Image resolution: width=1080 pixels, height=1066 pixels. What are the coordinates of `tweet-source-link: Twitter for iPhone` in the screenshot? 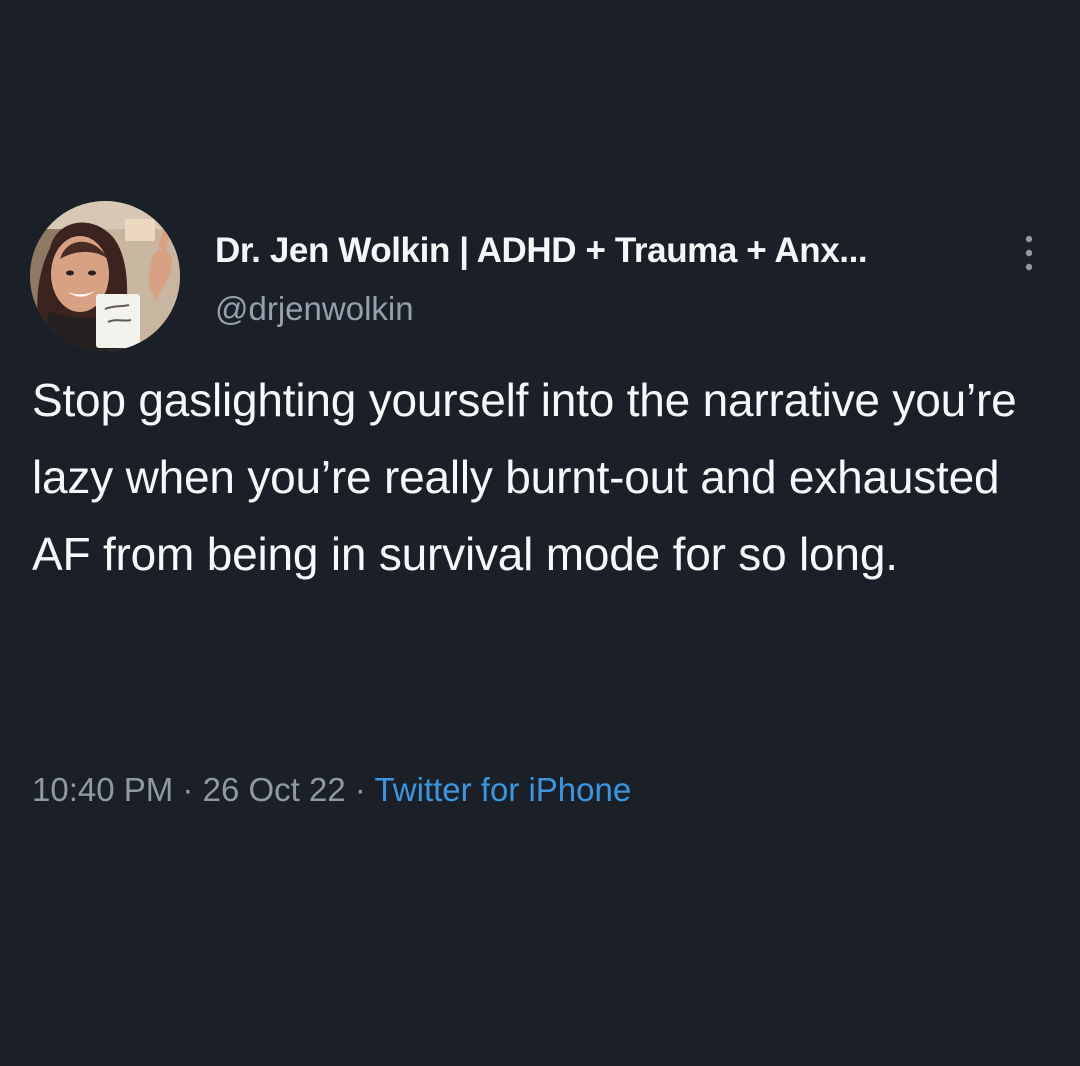 It's located at (502, 789).